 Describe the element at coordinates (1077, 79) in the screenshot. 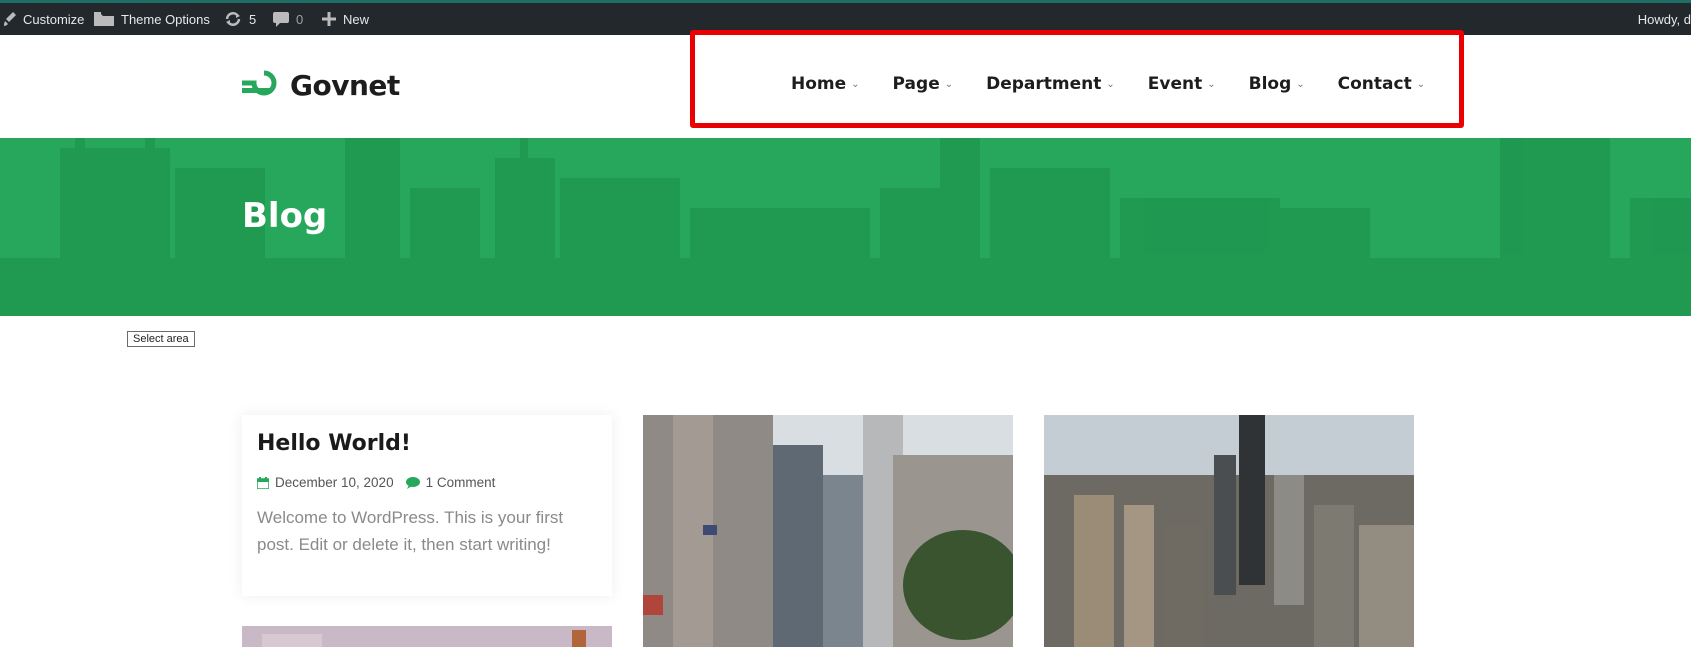

I see `nav-highlight-box` at that location.